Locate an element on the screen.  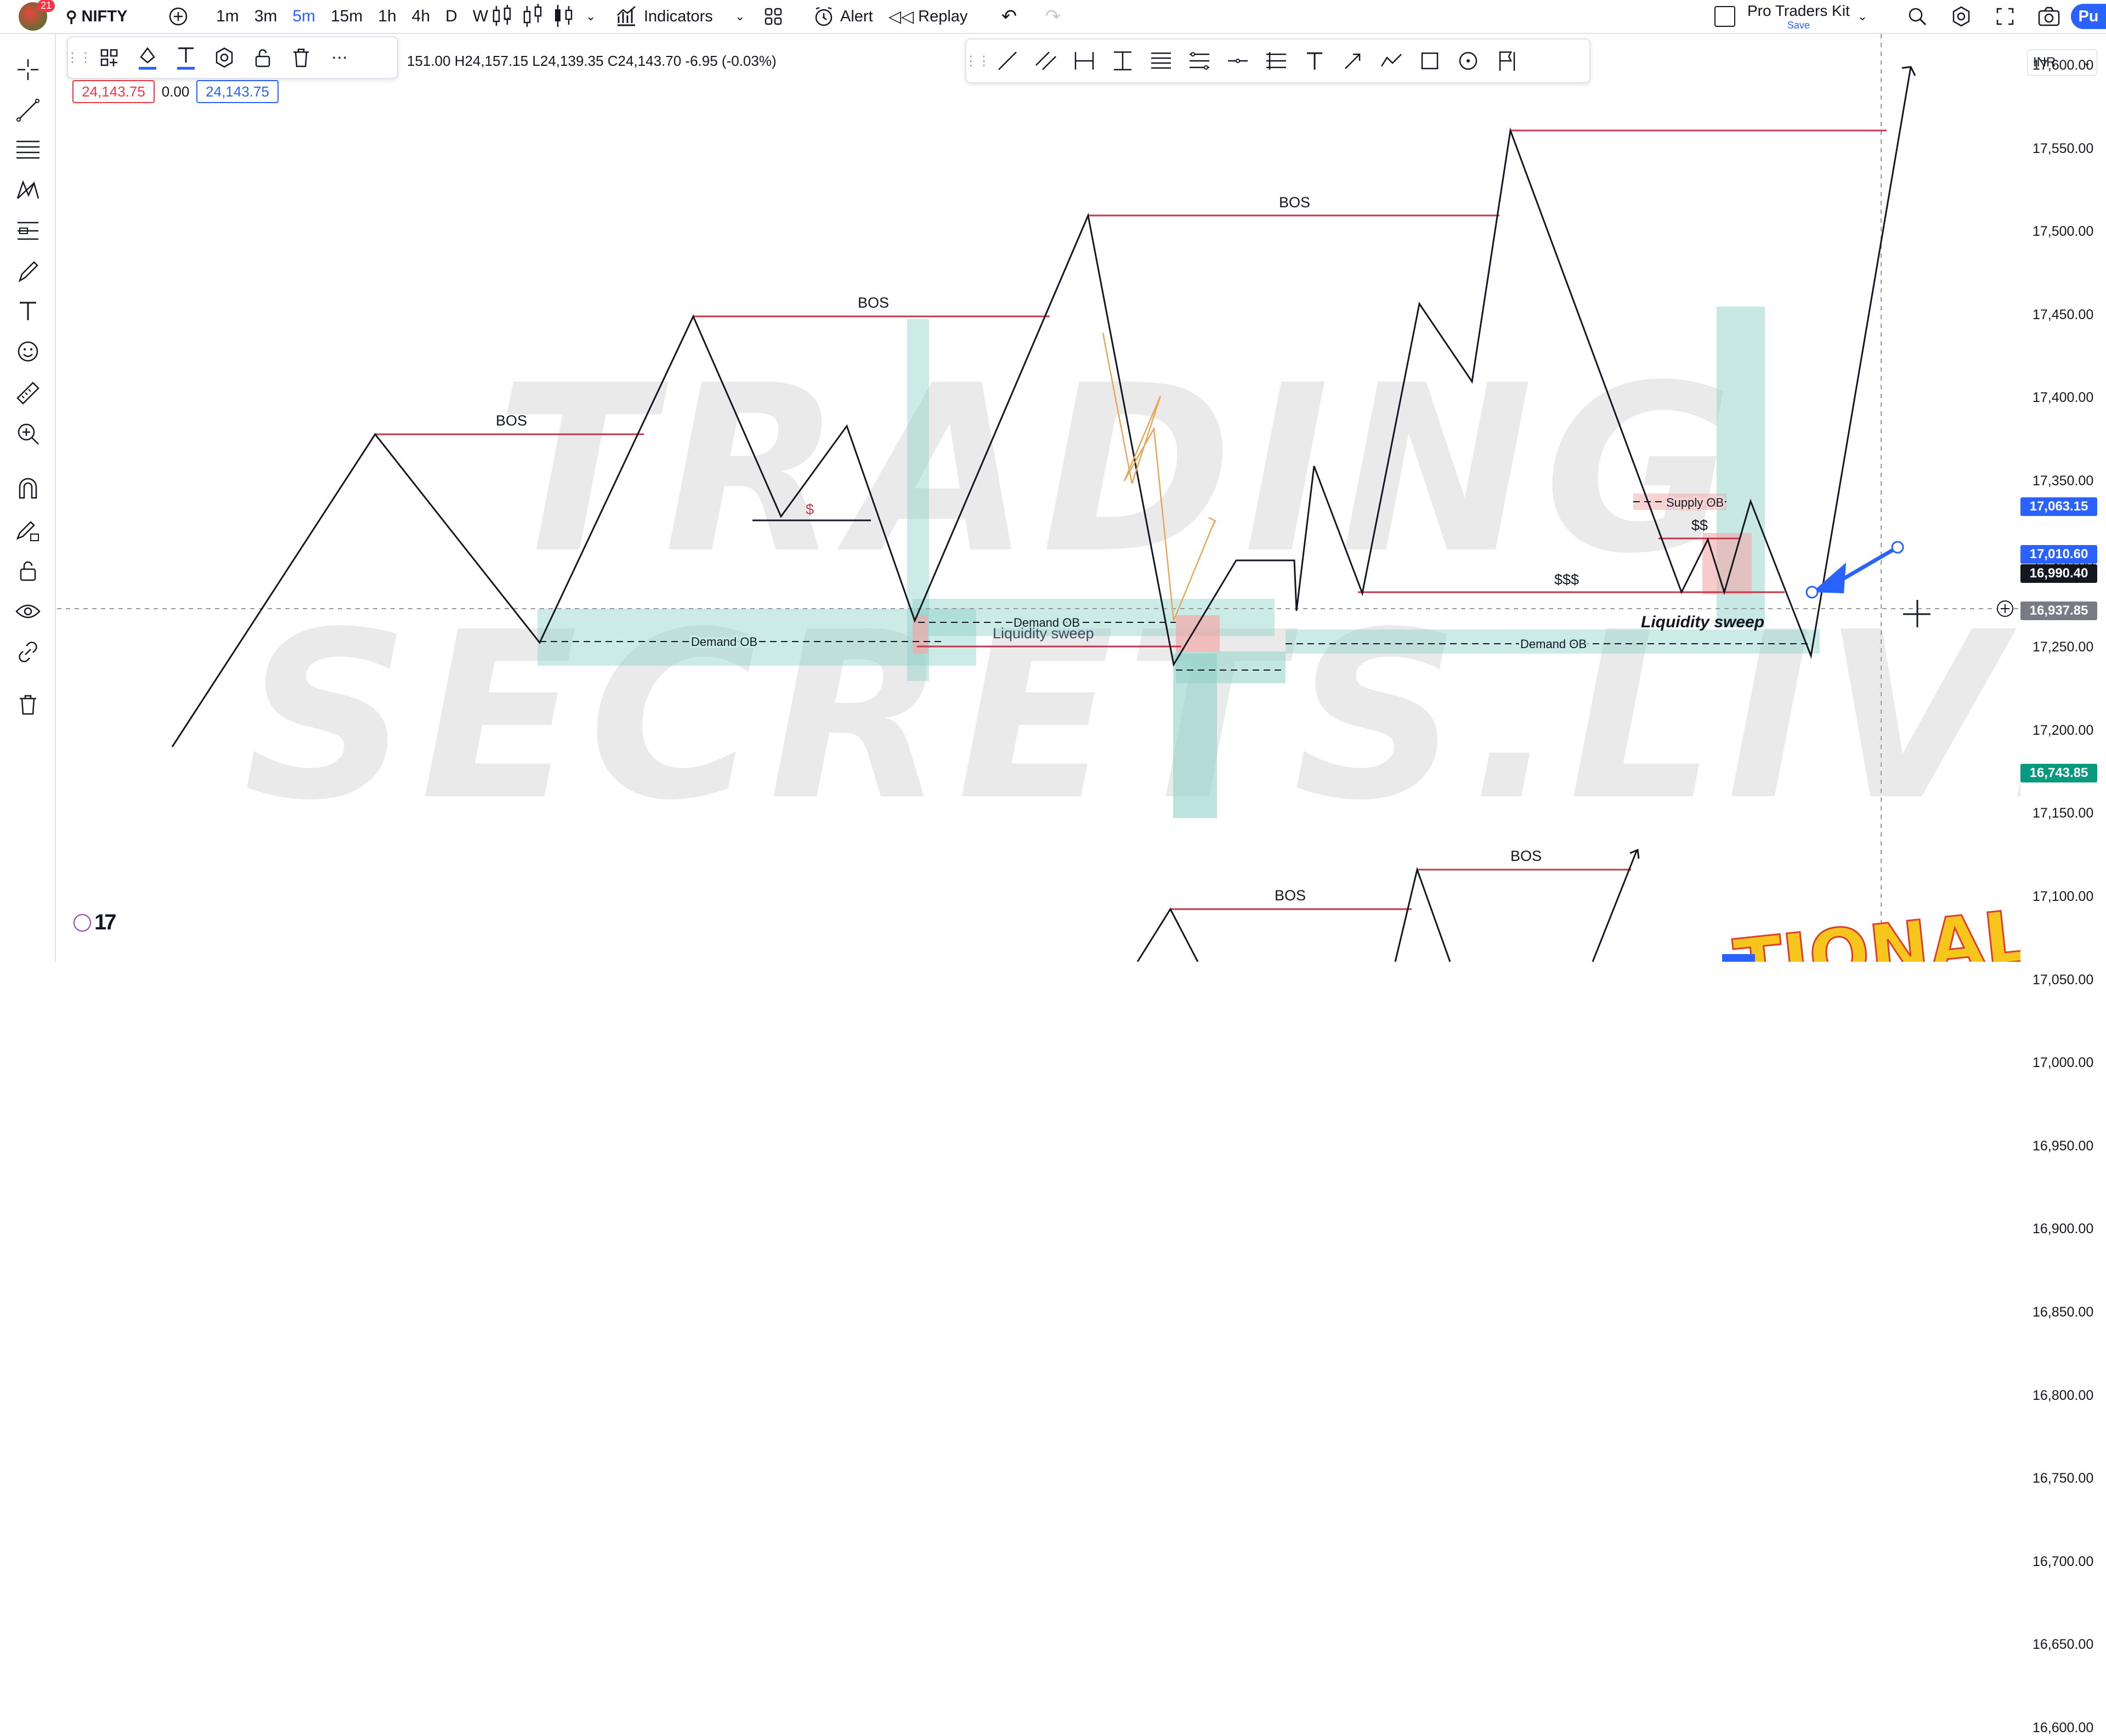
rectangle-icon is located at coordinates (1430, 61).